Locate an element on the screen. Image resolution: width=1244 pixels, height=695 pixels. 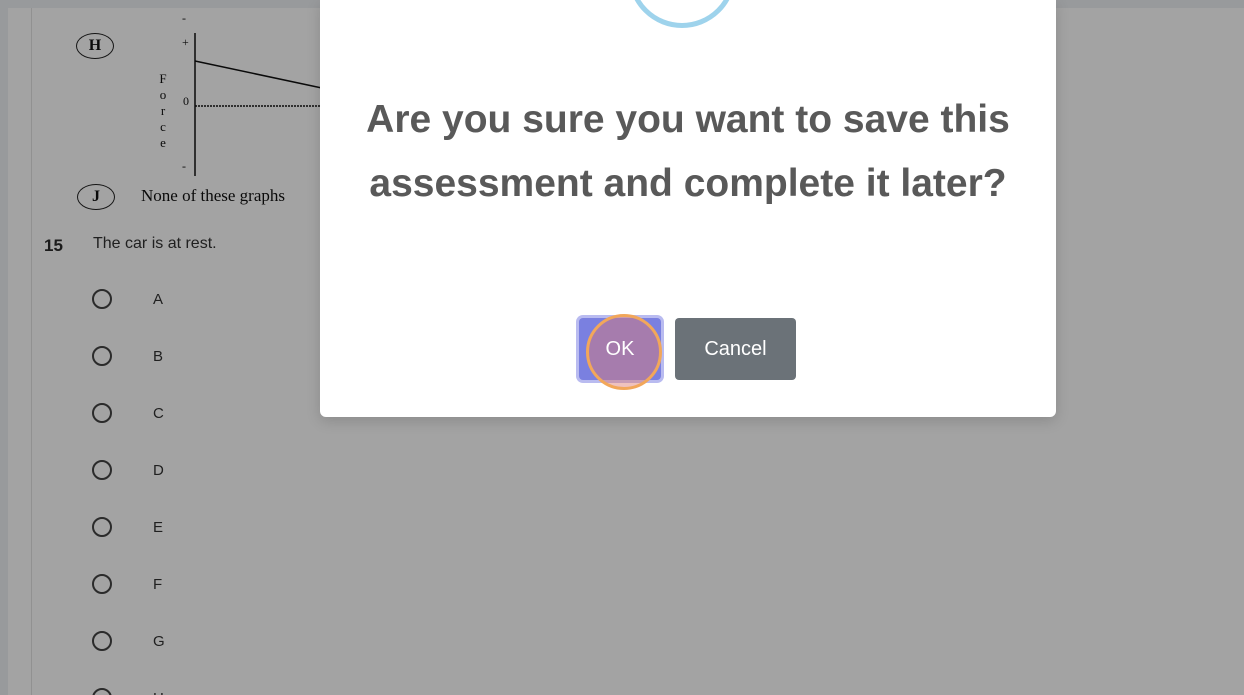
cancel-button: Cancel is located at coordinates (735, 349).